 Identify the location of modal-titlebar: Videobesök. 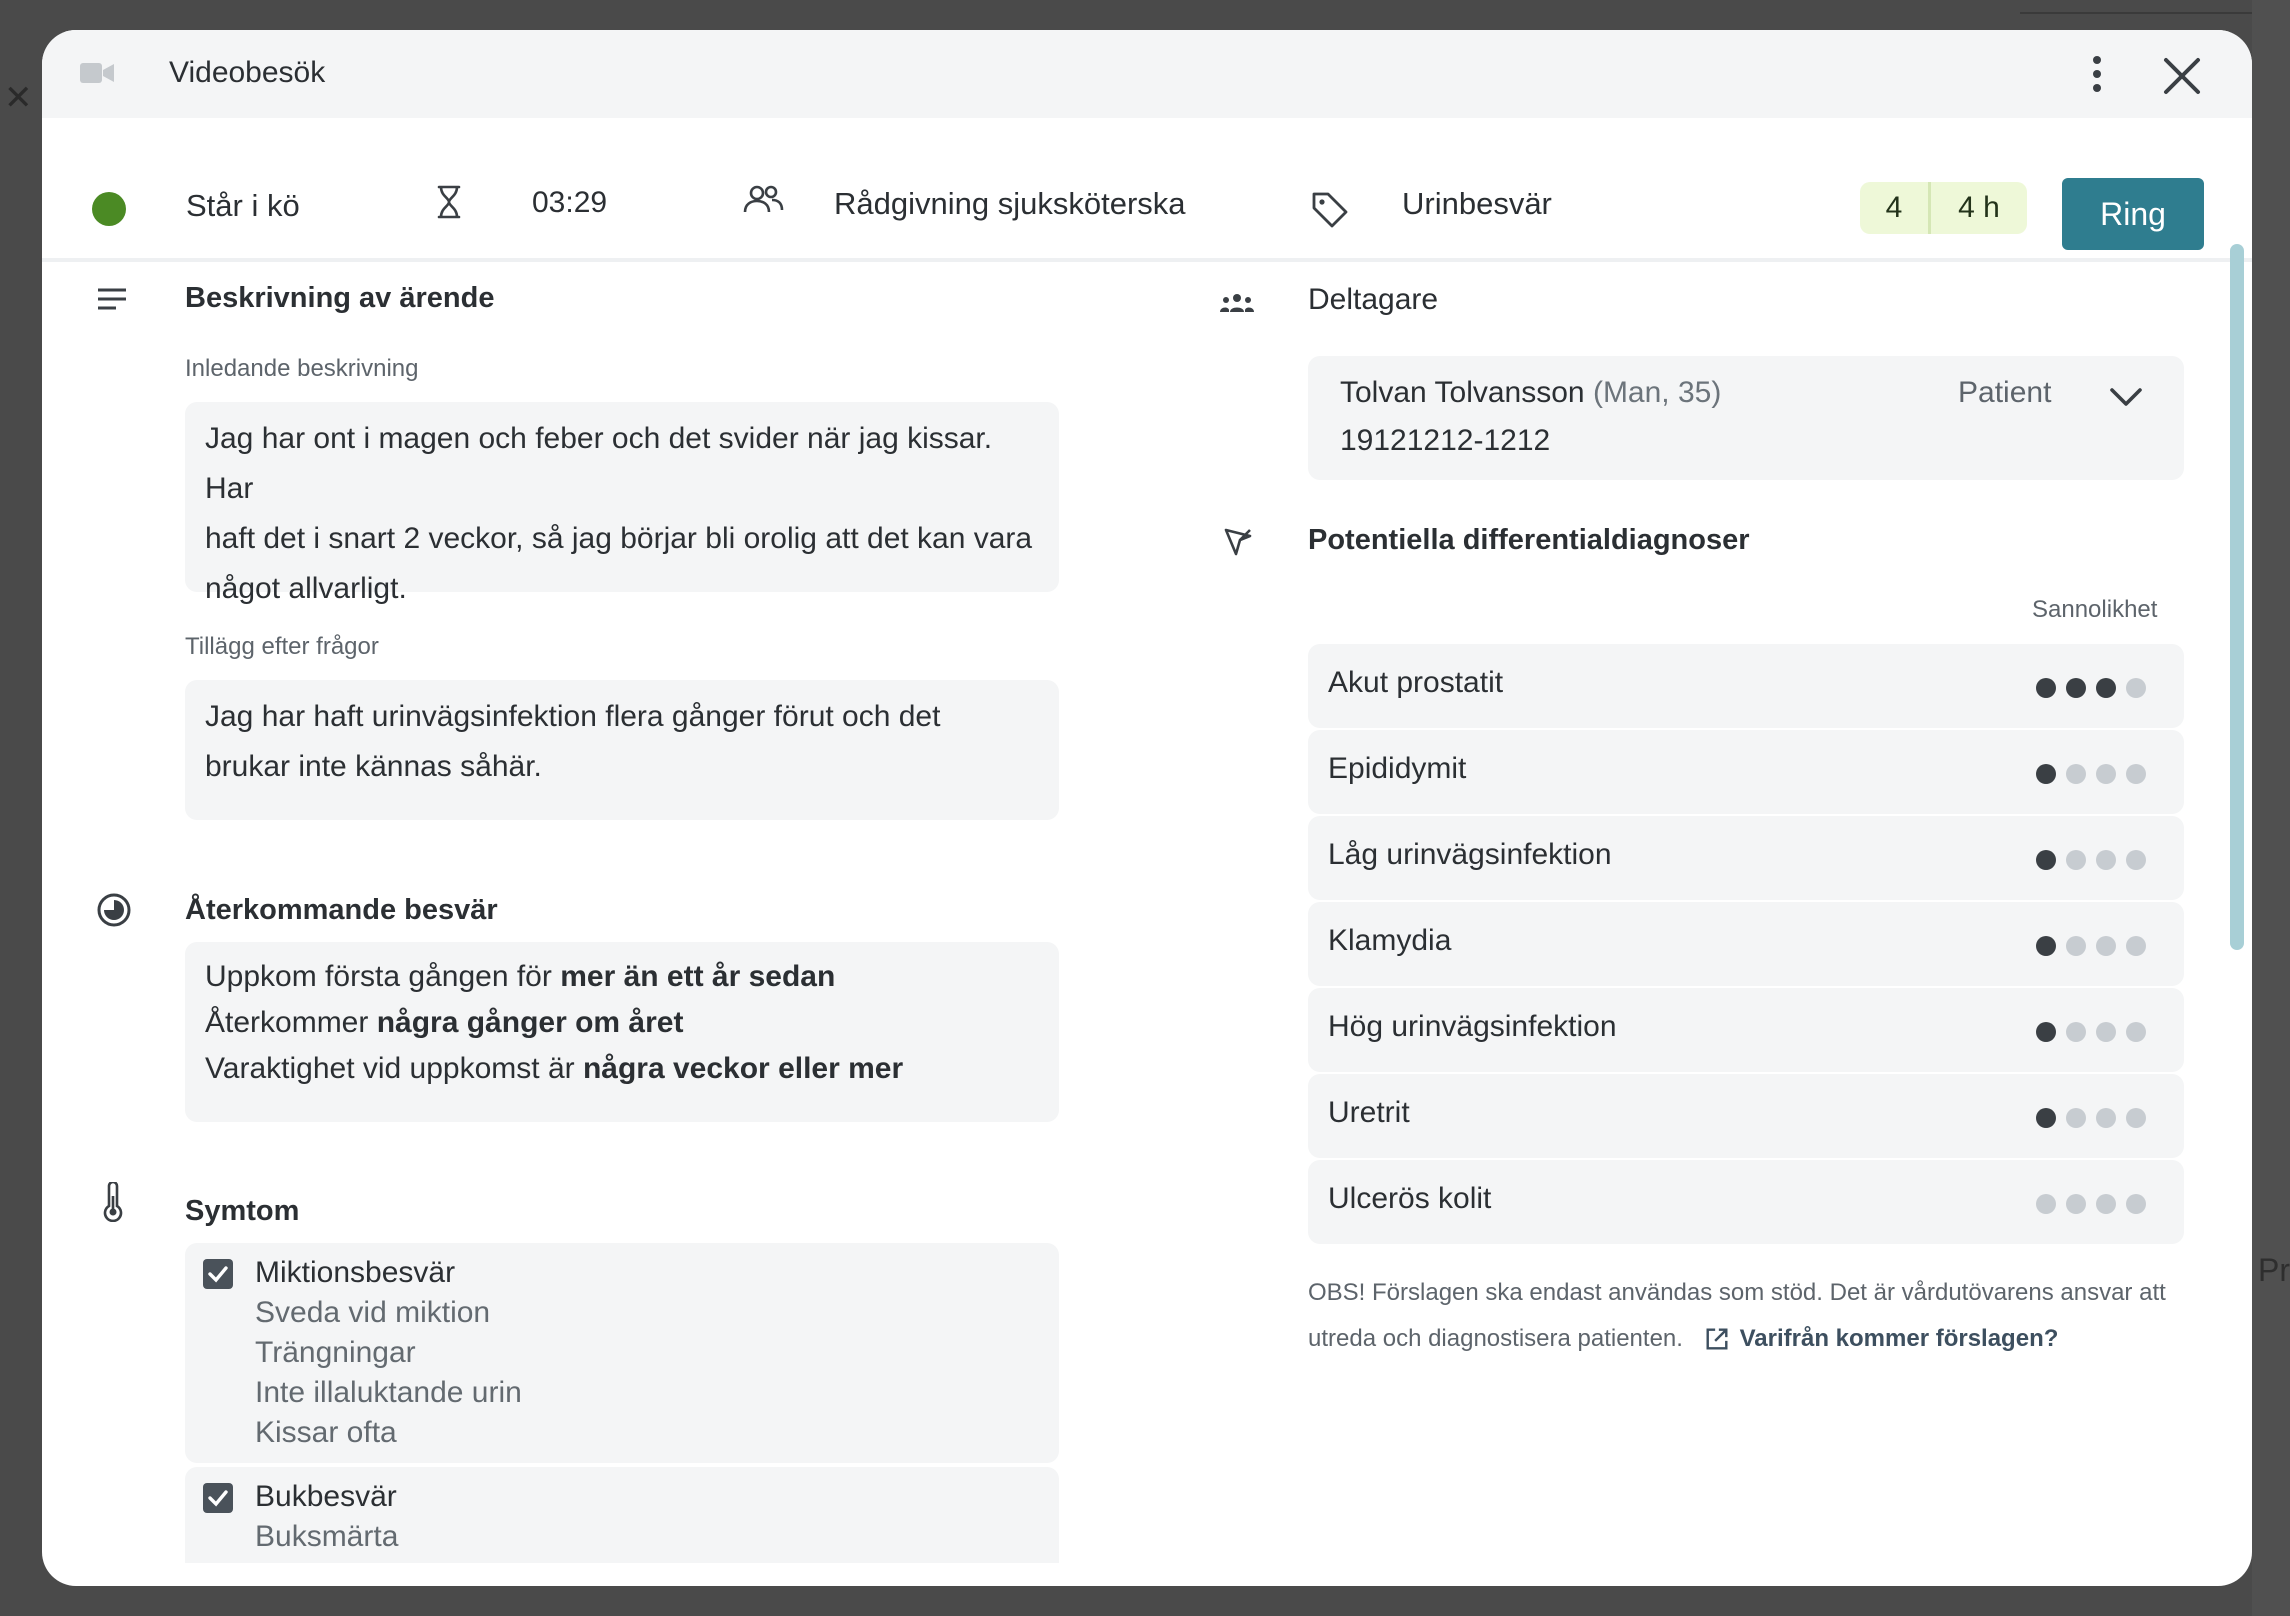
(1147, 74).